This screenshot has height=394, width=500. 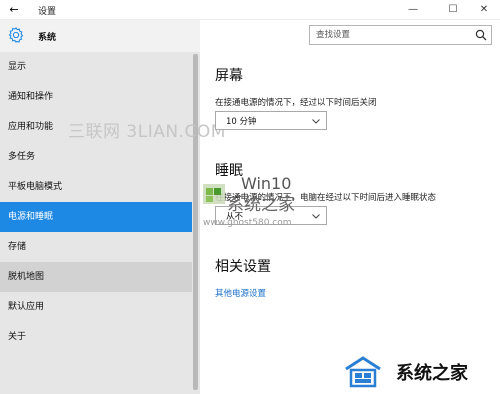 What do you see at coordinates (296, 103) in the screenshot?
I see `screen-description: 在接通电源的情况下，经过以下时间后关闭` at bounding box center [296, 103].